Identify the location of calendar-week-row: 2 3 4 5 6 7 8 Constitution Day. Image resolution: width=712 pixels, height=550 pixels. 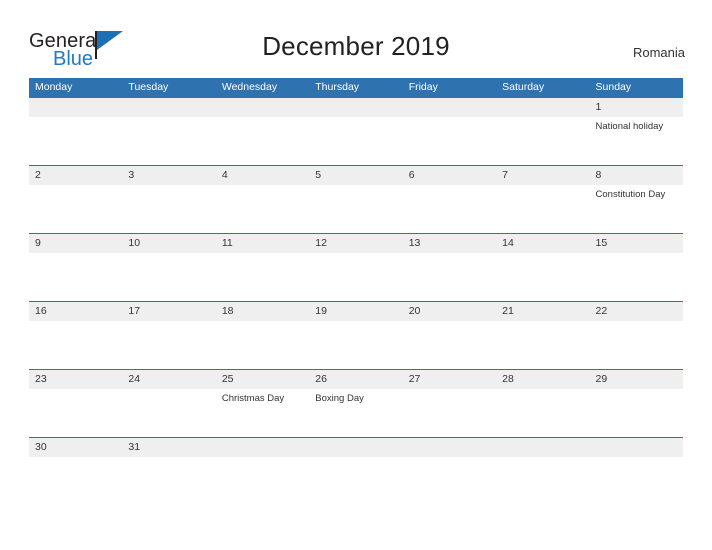
(356, 199).